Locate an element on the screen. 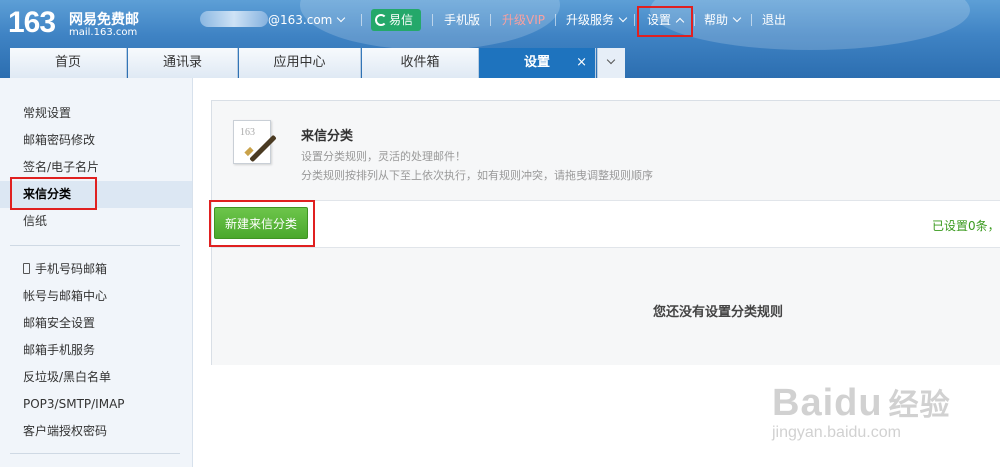 The width and height of the screenshot is (1000, 467). tab-contacts: 通讯录 is located at coordinates (183, 63).